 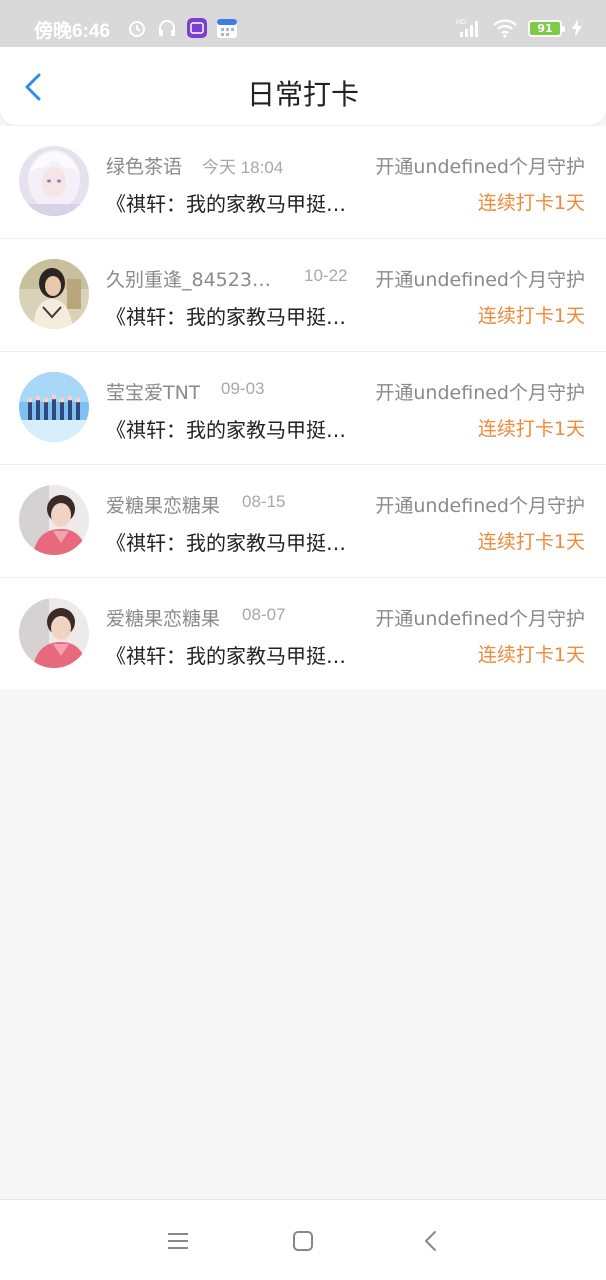 What do you see at coordinates (431, 1241) in the screenshot?
I see `back-icon` at bounding box center [431, 1241].